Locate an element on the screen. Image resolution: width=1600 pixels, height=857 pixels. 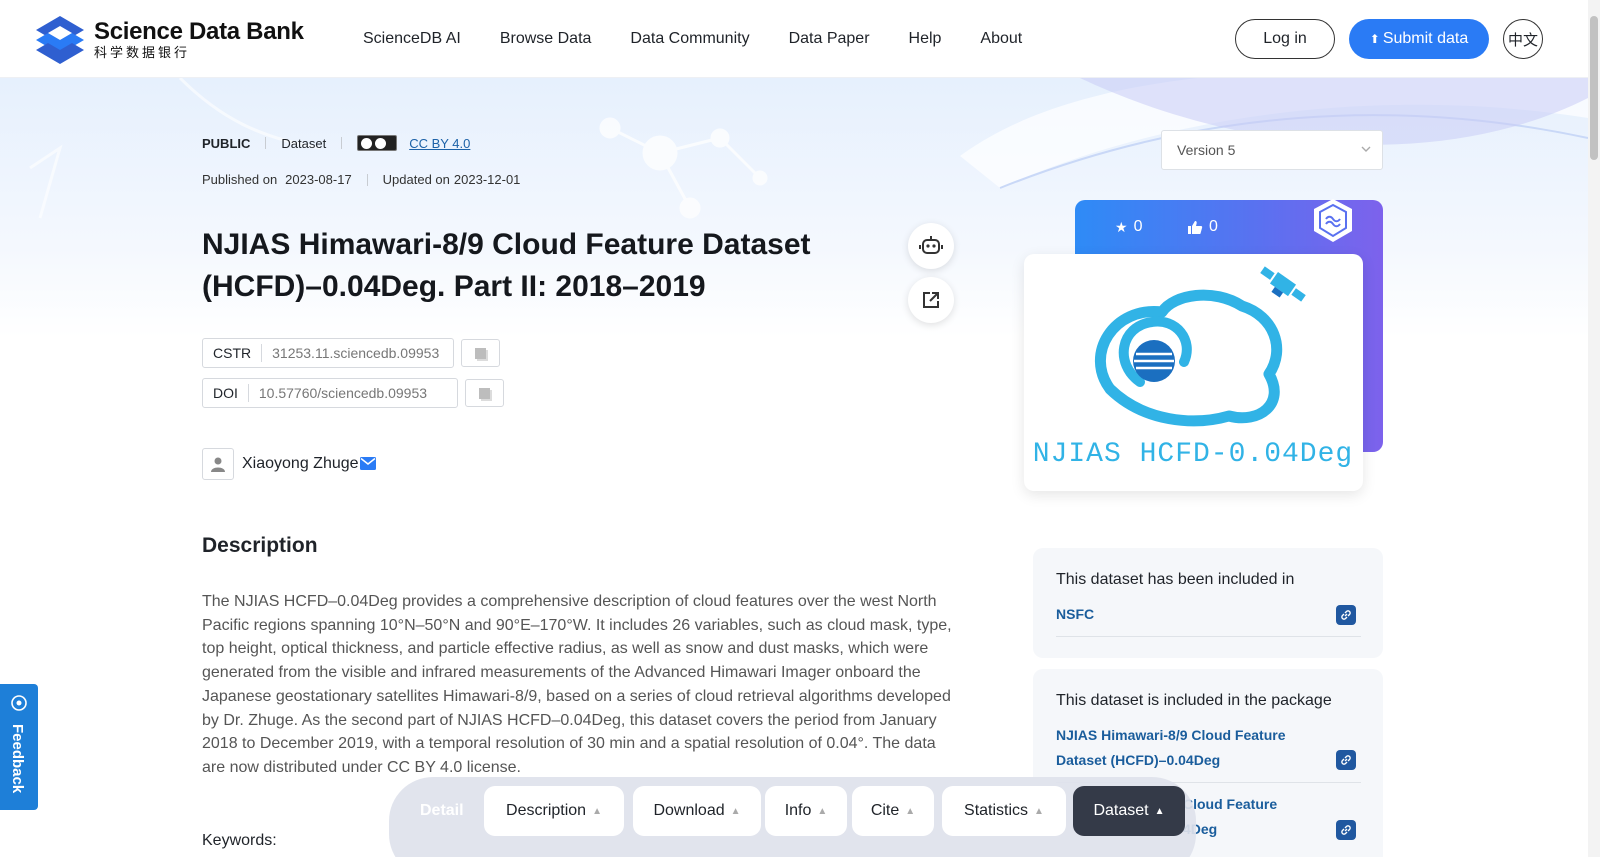
feedback-tab: Feedback is located at coordinates (19, 747).